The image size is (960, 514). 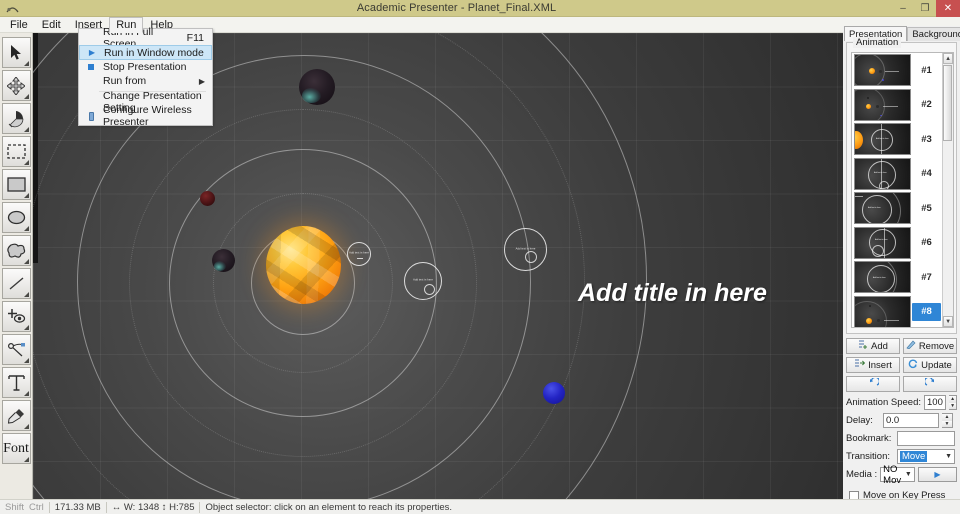 I want to click on freeform-shape-tool, so click(x=16, y=250).